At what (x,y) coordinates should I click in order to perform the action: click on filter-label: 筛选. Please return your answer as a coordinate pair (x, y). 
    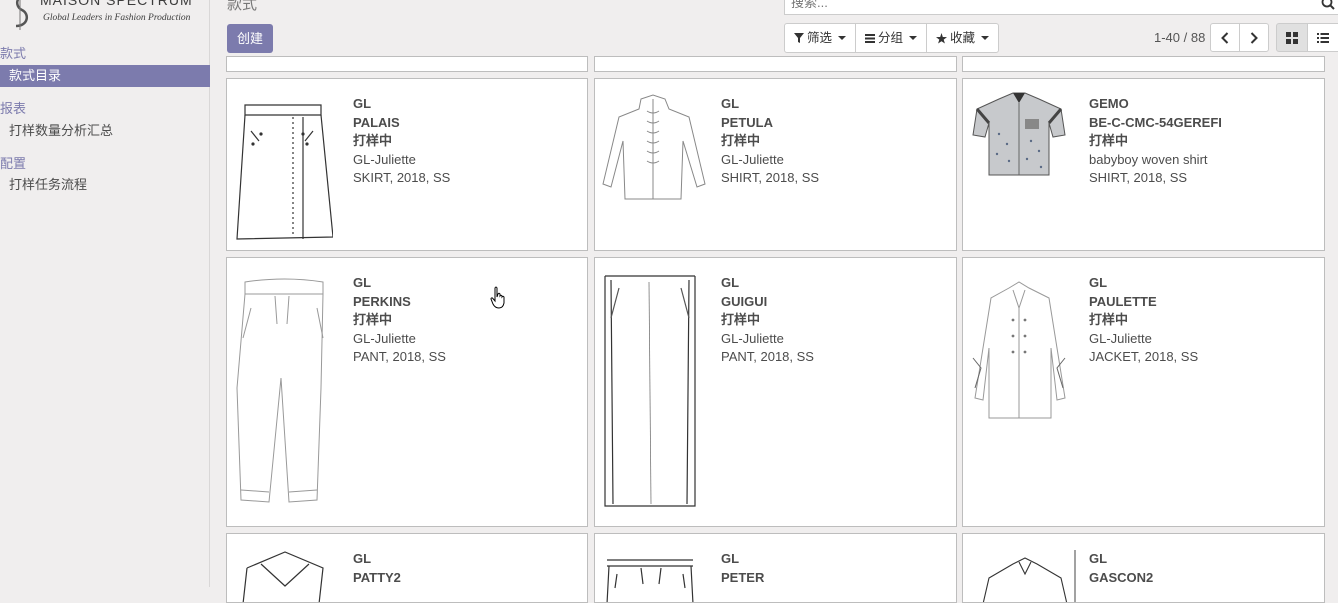
    Looking at the image, I should click on (820, 38).